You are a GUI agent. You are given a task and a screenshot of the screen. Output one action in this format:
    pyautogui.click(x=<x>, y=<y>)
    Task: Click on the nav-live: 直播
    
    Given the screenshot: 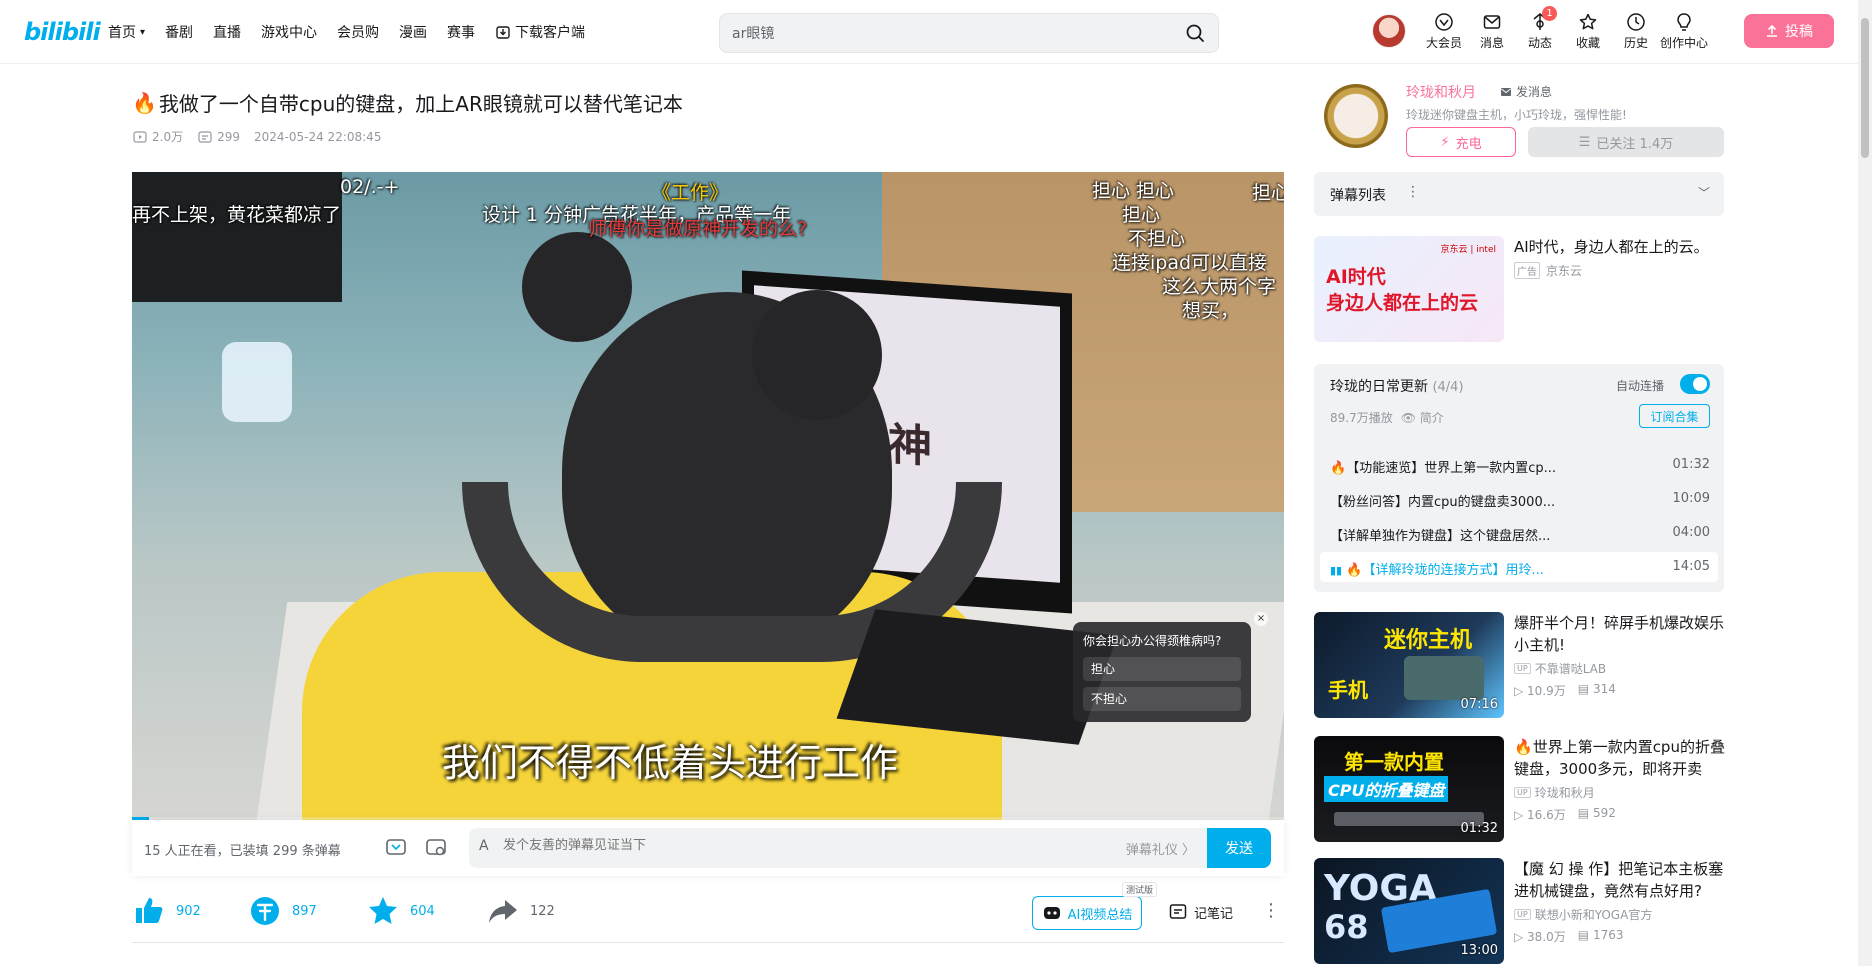 What is the action you would take?
    pyautogui.click(x=227, y=32)
    